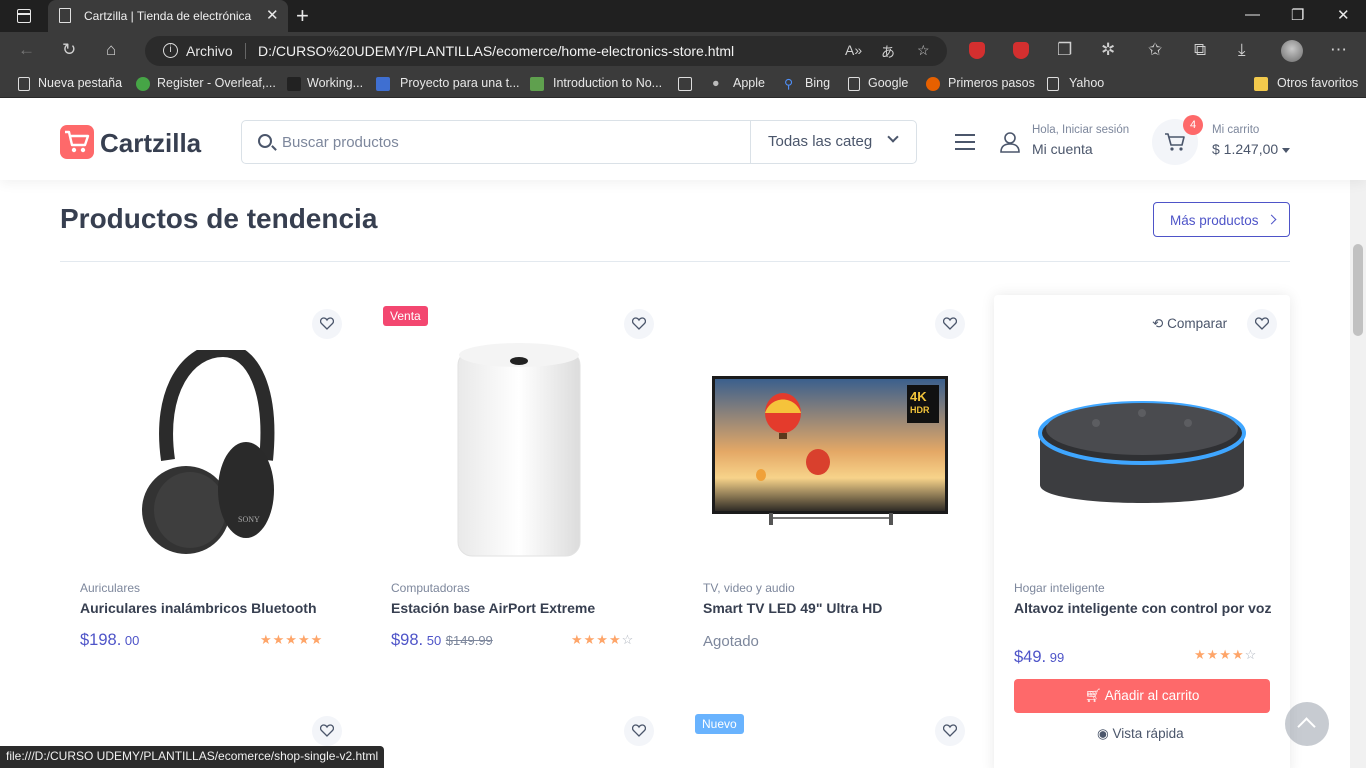 The width and height of the screenshot is (1366, 768). What do you see at coordinates (143, 84) in the screenshot?
I see `overleaf-icon` at bounding box center [143, 84].